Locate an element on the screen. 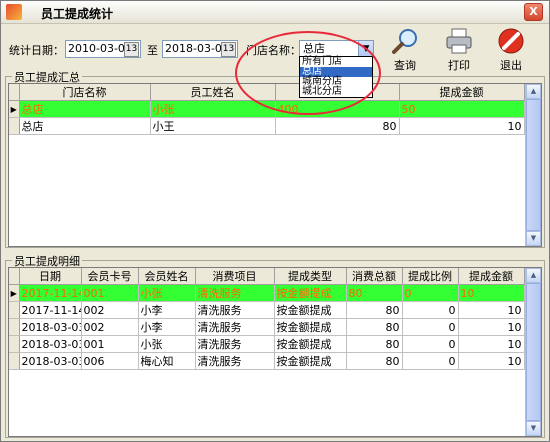  date-to-calendar-button: 13 is located at coordinates (228, 49).